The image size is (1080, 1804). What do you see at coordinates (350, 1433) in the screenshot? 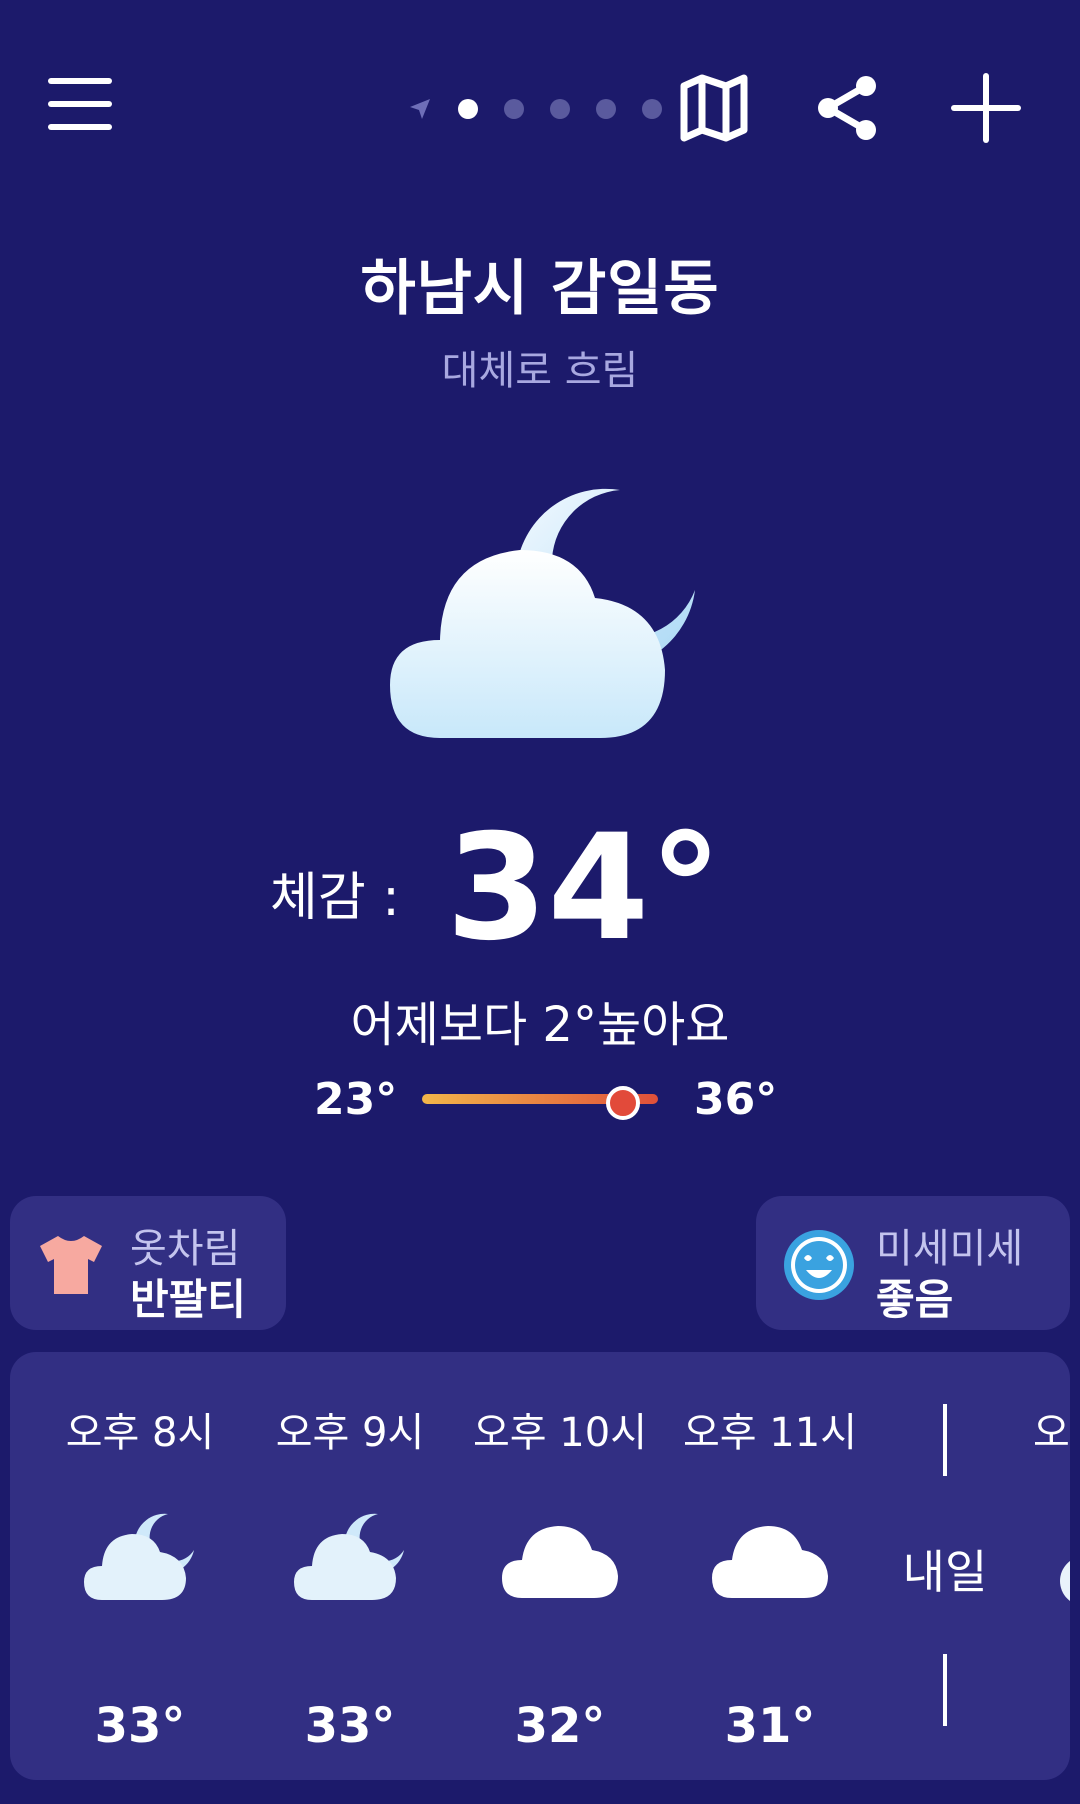
I see `hour-time: 오후 9시` at bounding box center [350, 1433].